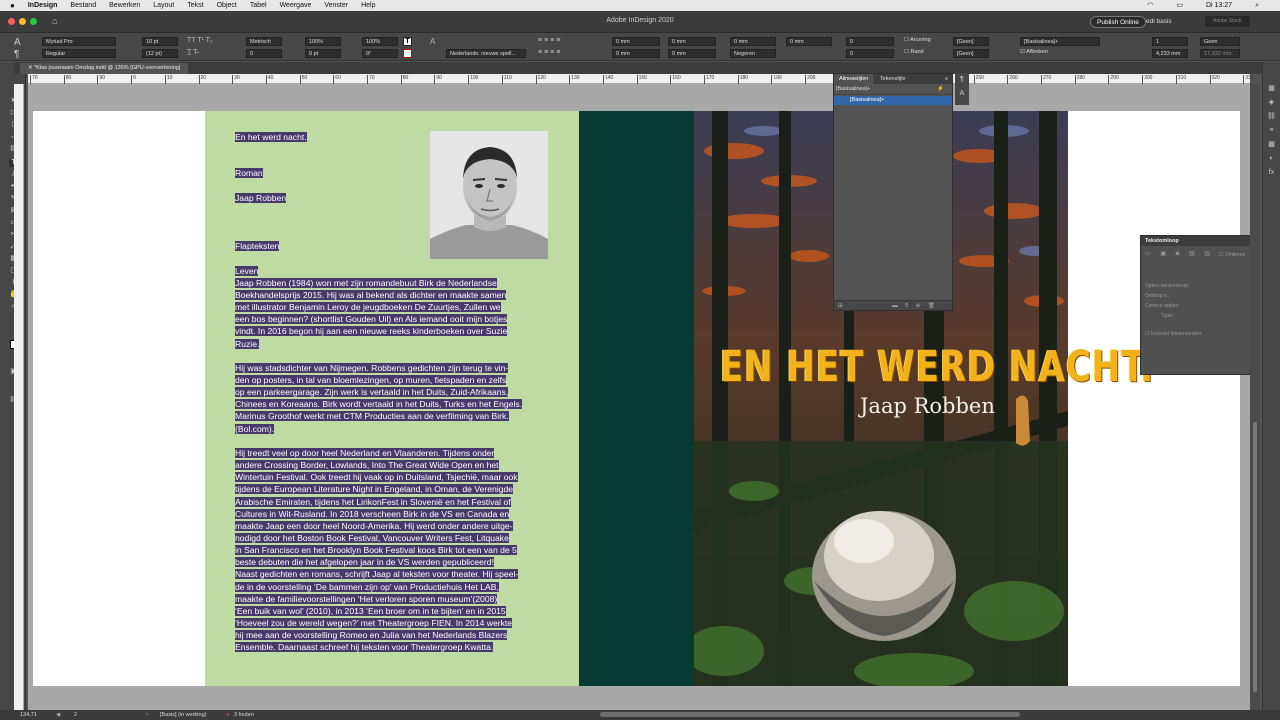  I want to click on left-indent-field: 0 mm, so click(636, 41).